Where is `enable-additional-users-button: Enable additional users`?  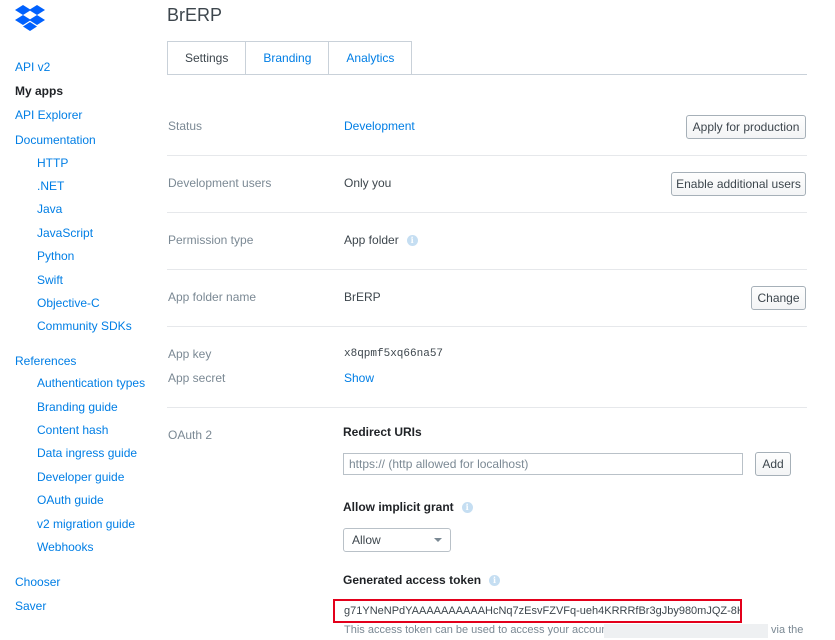
enable-additional-users-button: Enable additional users is located at coordinates (738, 184).